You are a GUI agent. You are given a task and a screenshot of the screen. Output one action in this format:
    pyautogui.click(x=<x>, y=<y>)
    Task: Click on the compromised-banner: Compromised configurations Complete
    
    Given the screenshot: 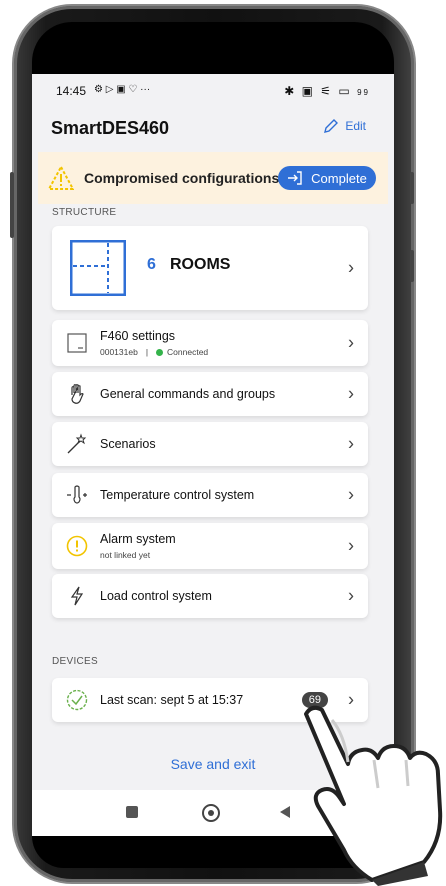 What is the action you would take?
    pyautogui.click(x=213, y=178)
    